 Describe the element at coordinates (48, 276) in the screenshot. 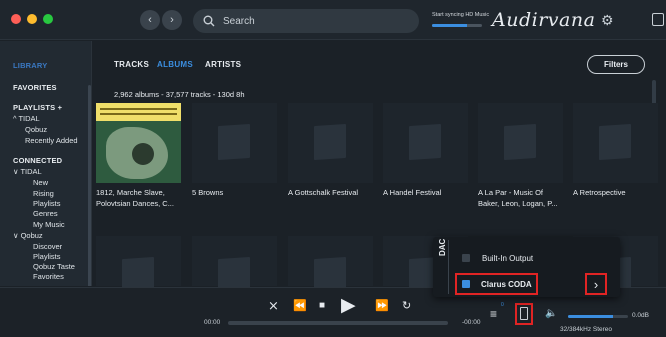

I see `sidebar-item-qobuz-favorites: Favorites` at that location.